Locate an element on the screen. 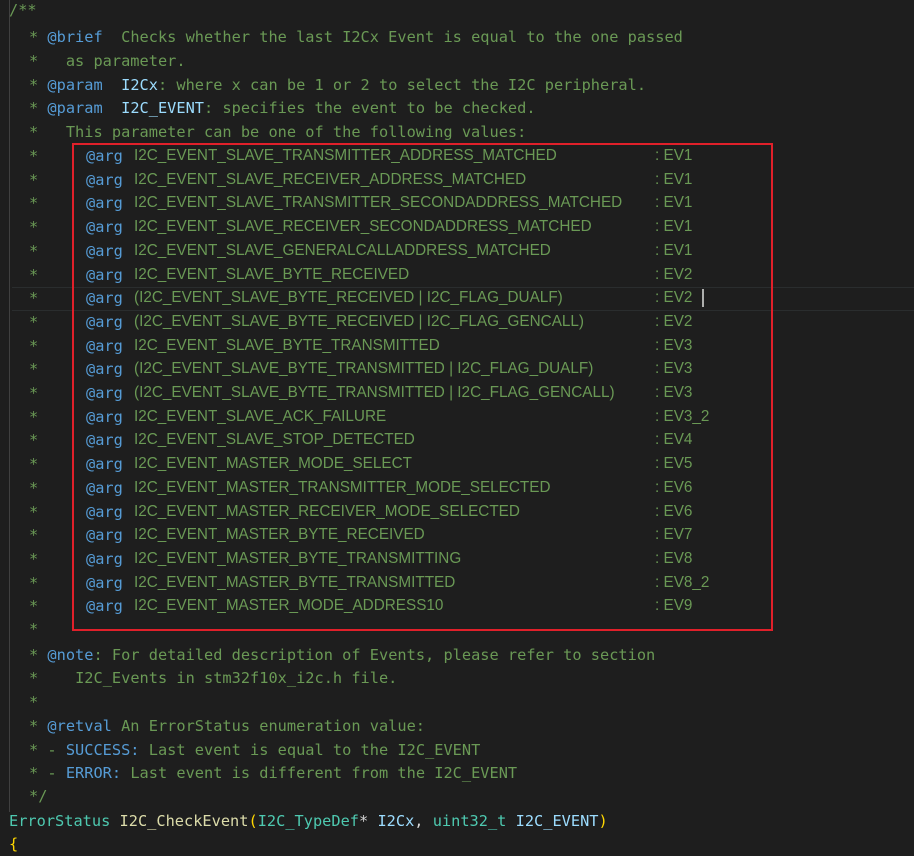 Image resolution: width=914 pixels, height=856 pixels. indent-guide is located at coordinates (9, 406).